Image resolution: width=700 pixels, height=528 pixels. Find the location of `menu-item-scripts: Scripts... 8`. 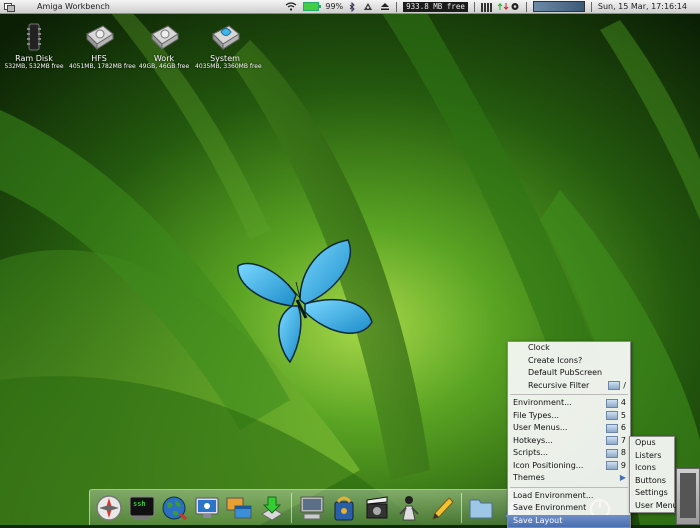

menu-item-scripts: Scripts... 8 is located at coordinates (569, 453).